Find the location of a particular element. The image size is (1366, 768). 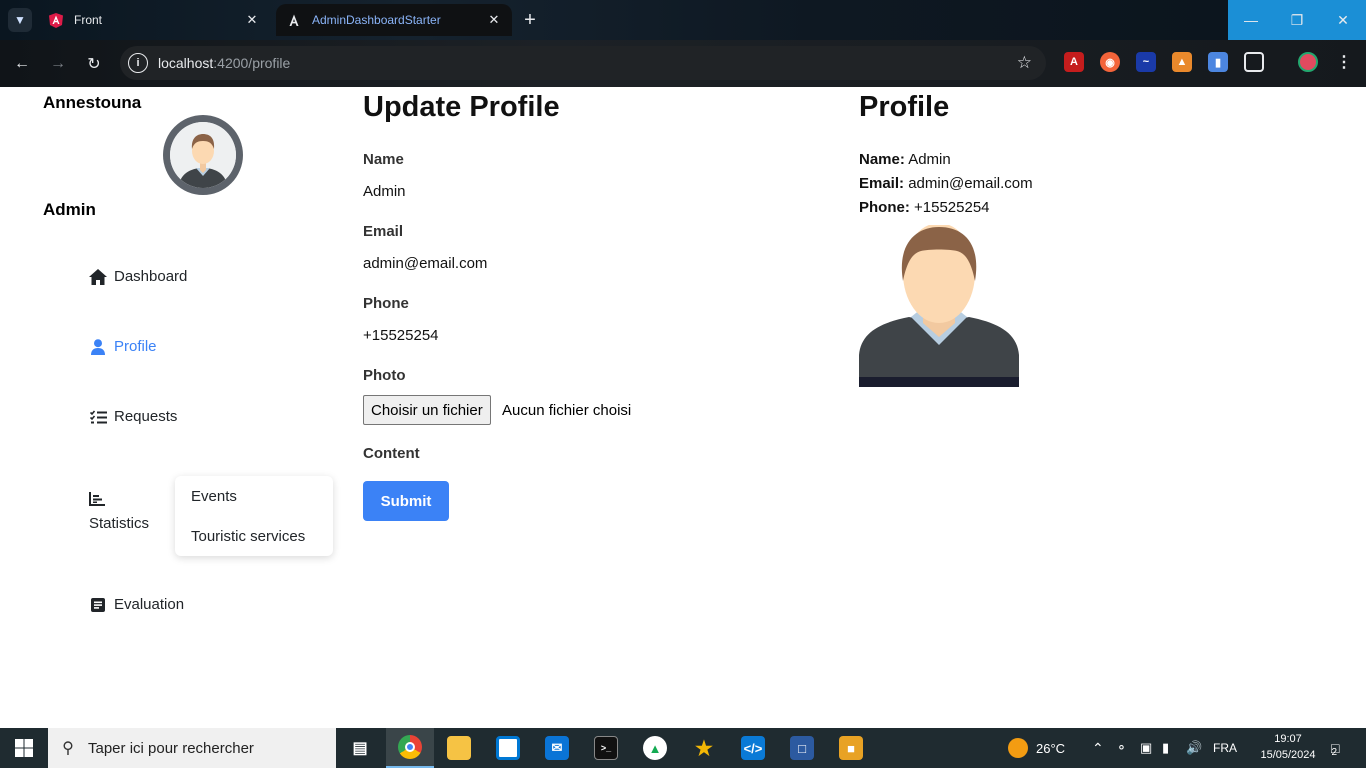

address-bar: i localhost :4200/profile ☆ is located at coordinates (583, 63).